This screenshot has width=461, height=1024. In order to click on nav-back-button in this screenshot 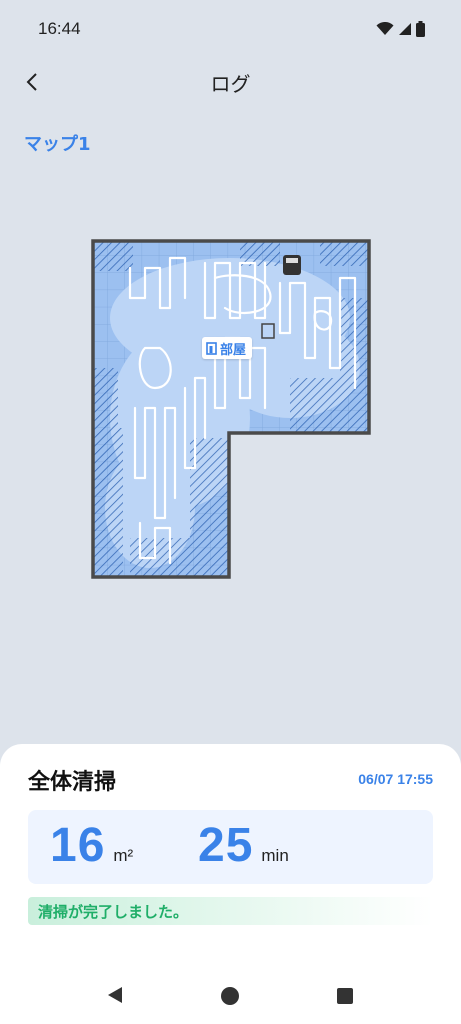, I will do `click(115, 997)`.